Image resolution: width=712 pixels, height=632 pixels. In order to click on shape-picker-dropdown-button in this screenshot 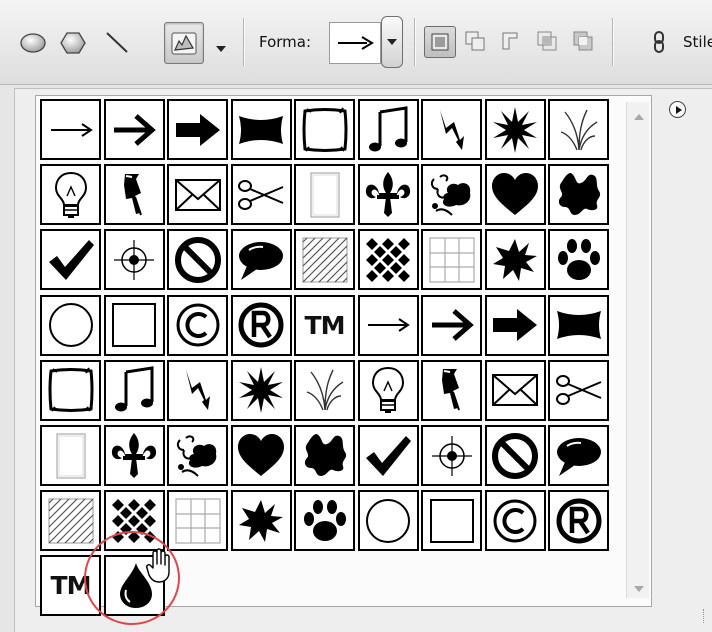, I will do `click(392, 42)`.